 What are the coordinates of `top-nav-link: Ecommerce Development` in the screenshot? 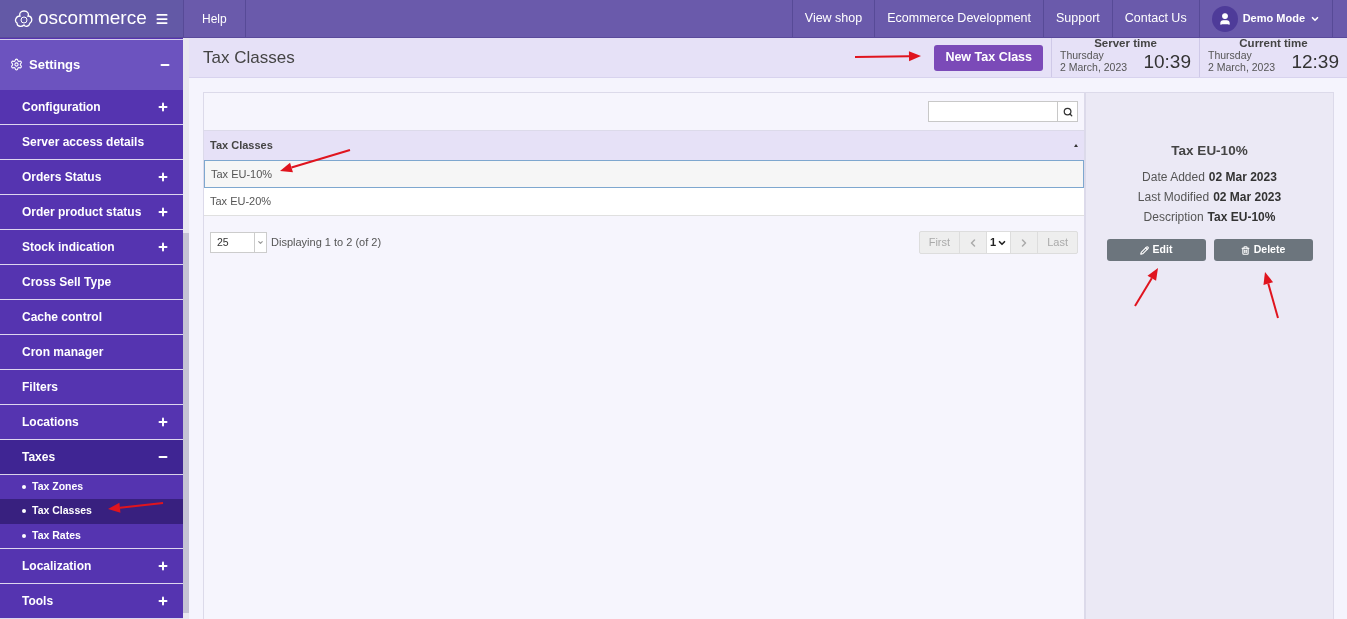 It's located at (959, 18).